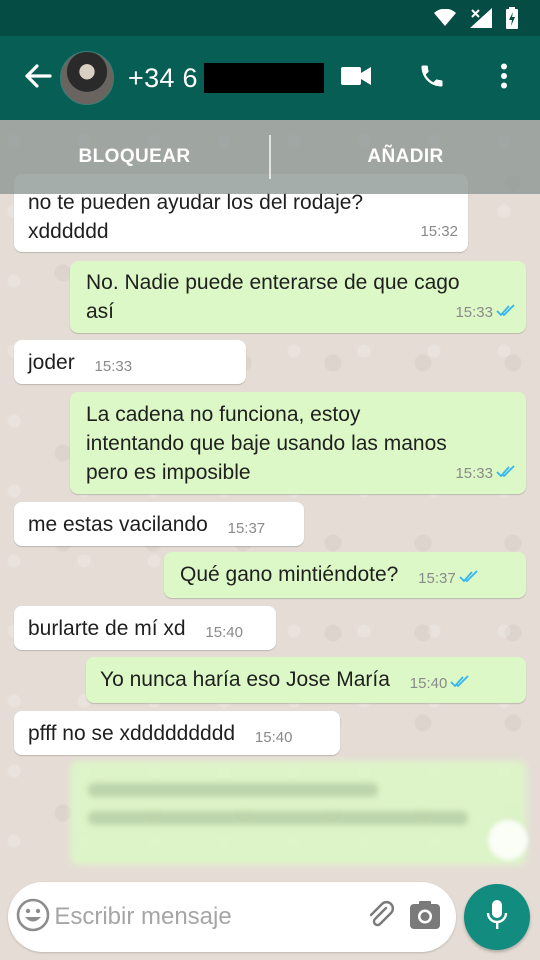  I want to click on message-text: La cadena no funciona, estoy, so click(223, 414).